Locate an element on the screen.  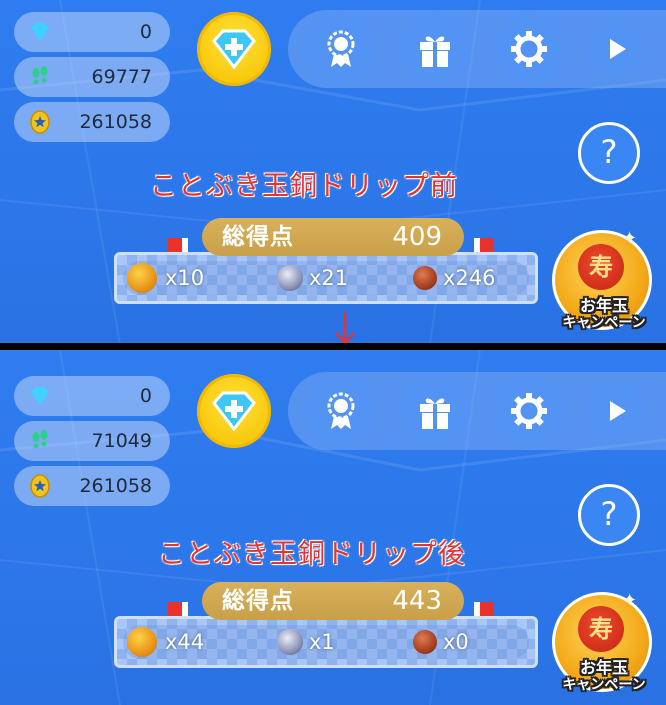
items-tray: x10 x21 x246 is located at coordinates (326, 278).